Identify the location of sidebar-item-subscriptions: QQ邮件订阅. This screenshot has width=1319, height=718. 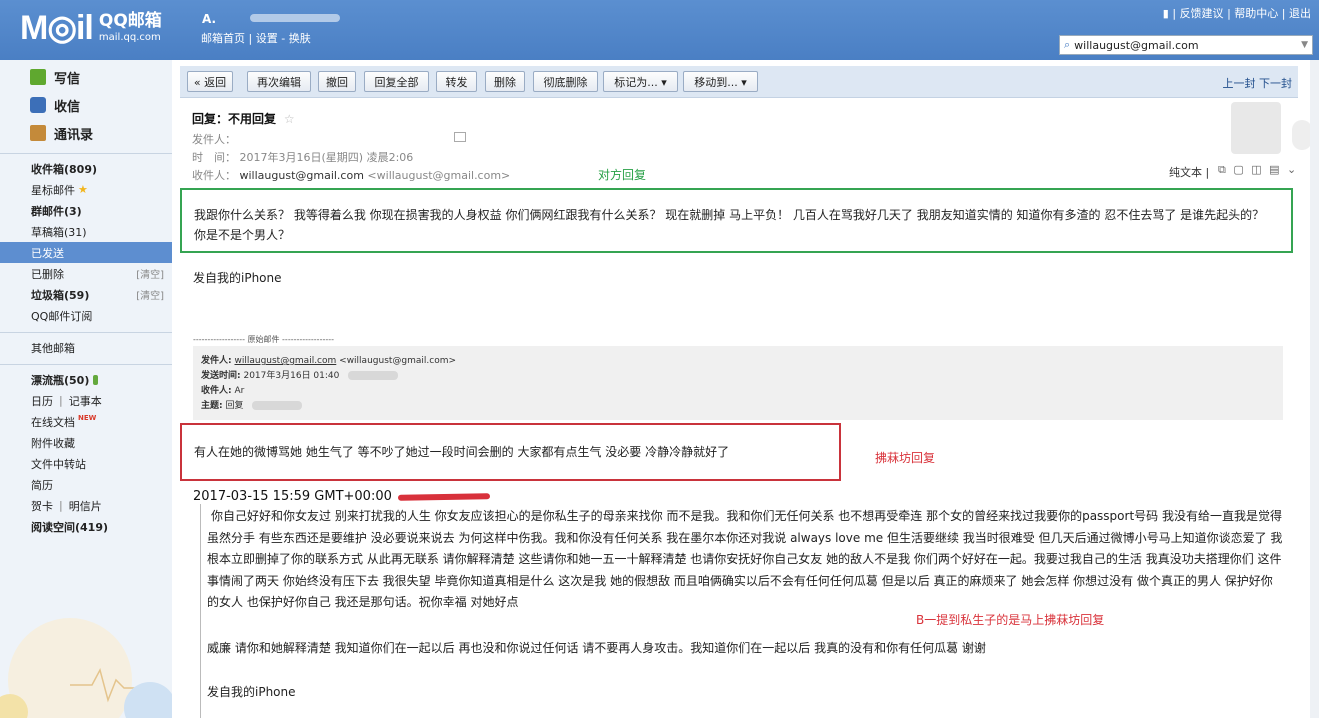
(86, 315).